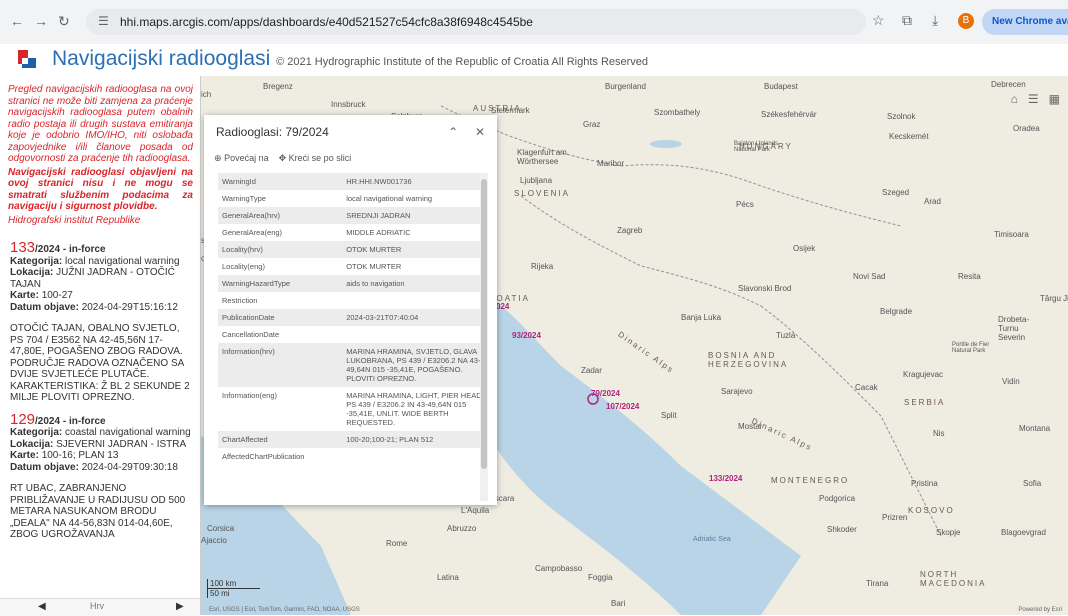 Image resolution: width=1068 pixels, height=616 pixels. I want to click on pan-icon: ✥, so click(283, 158).